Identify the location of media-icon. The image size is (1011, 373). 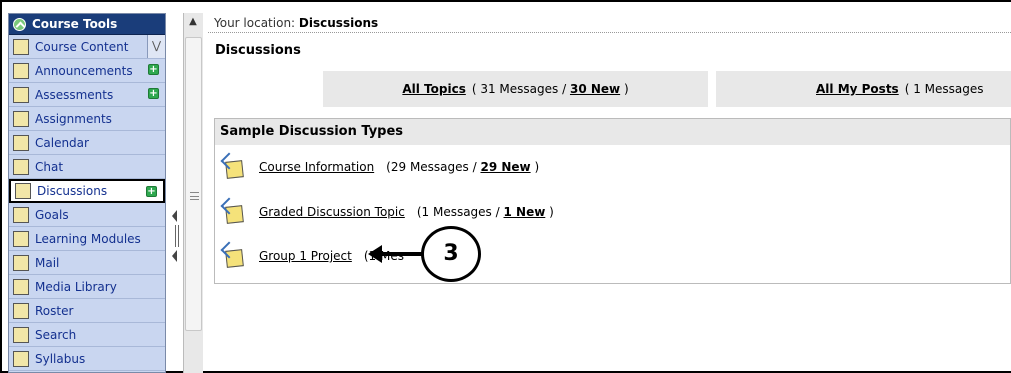
(21, 286).